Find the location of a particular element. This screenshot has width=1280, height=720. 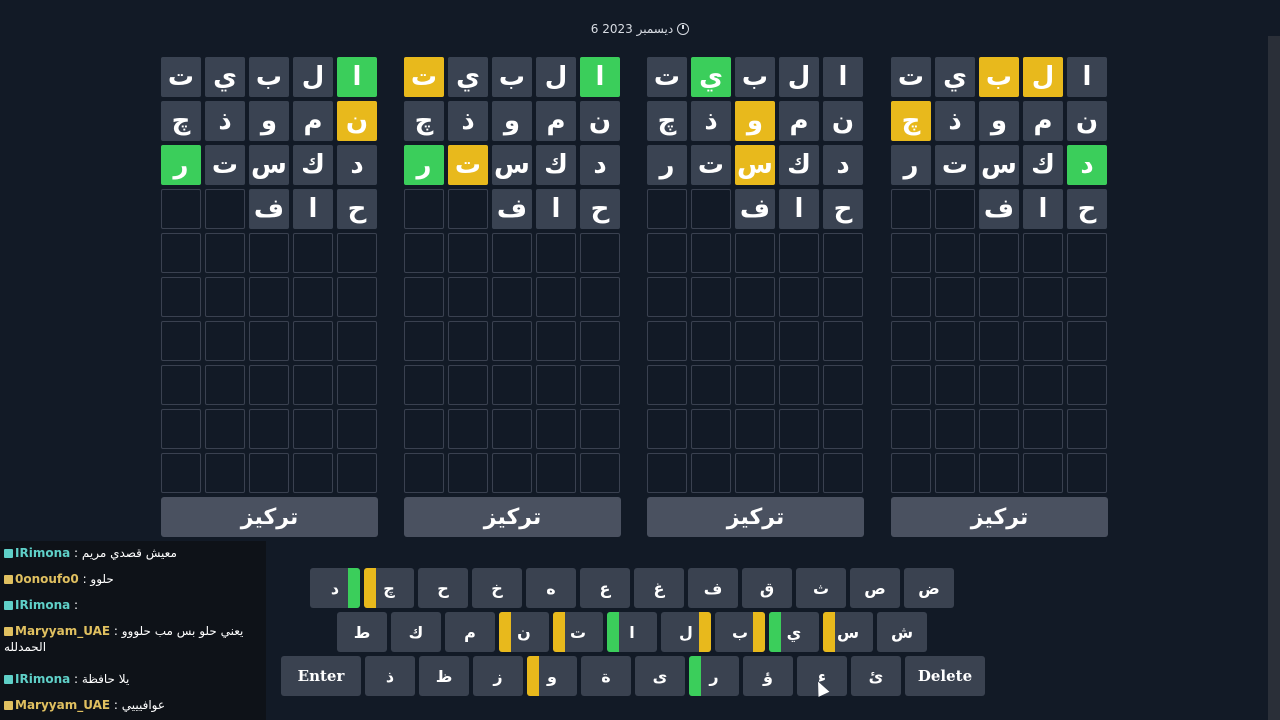

delete-key: Delete is located at coordinates (945, 676).